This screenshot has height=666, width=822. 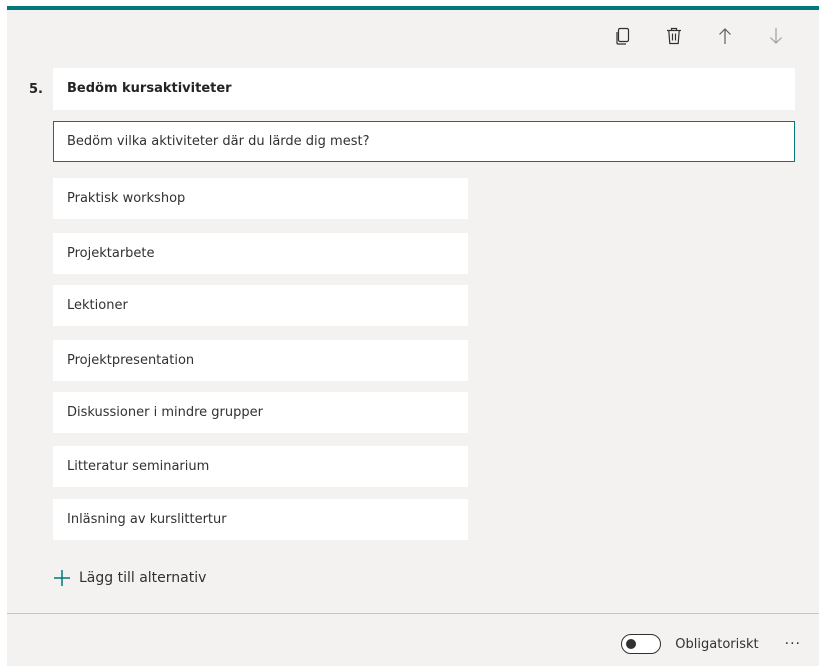 What do you see at coordinates (143, 578) in the screenshot?
I see `add-option-label: Lägg till alternativ` at bounding box center [143, 578].